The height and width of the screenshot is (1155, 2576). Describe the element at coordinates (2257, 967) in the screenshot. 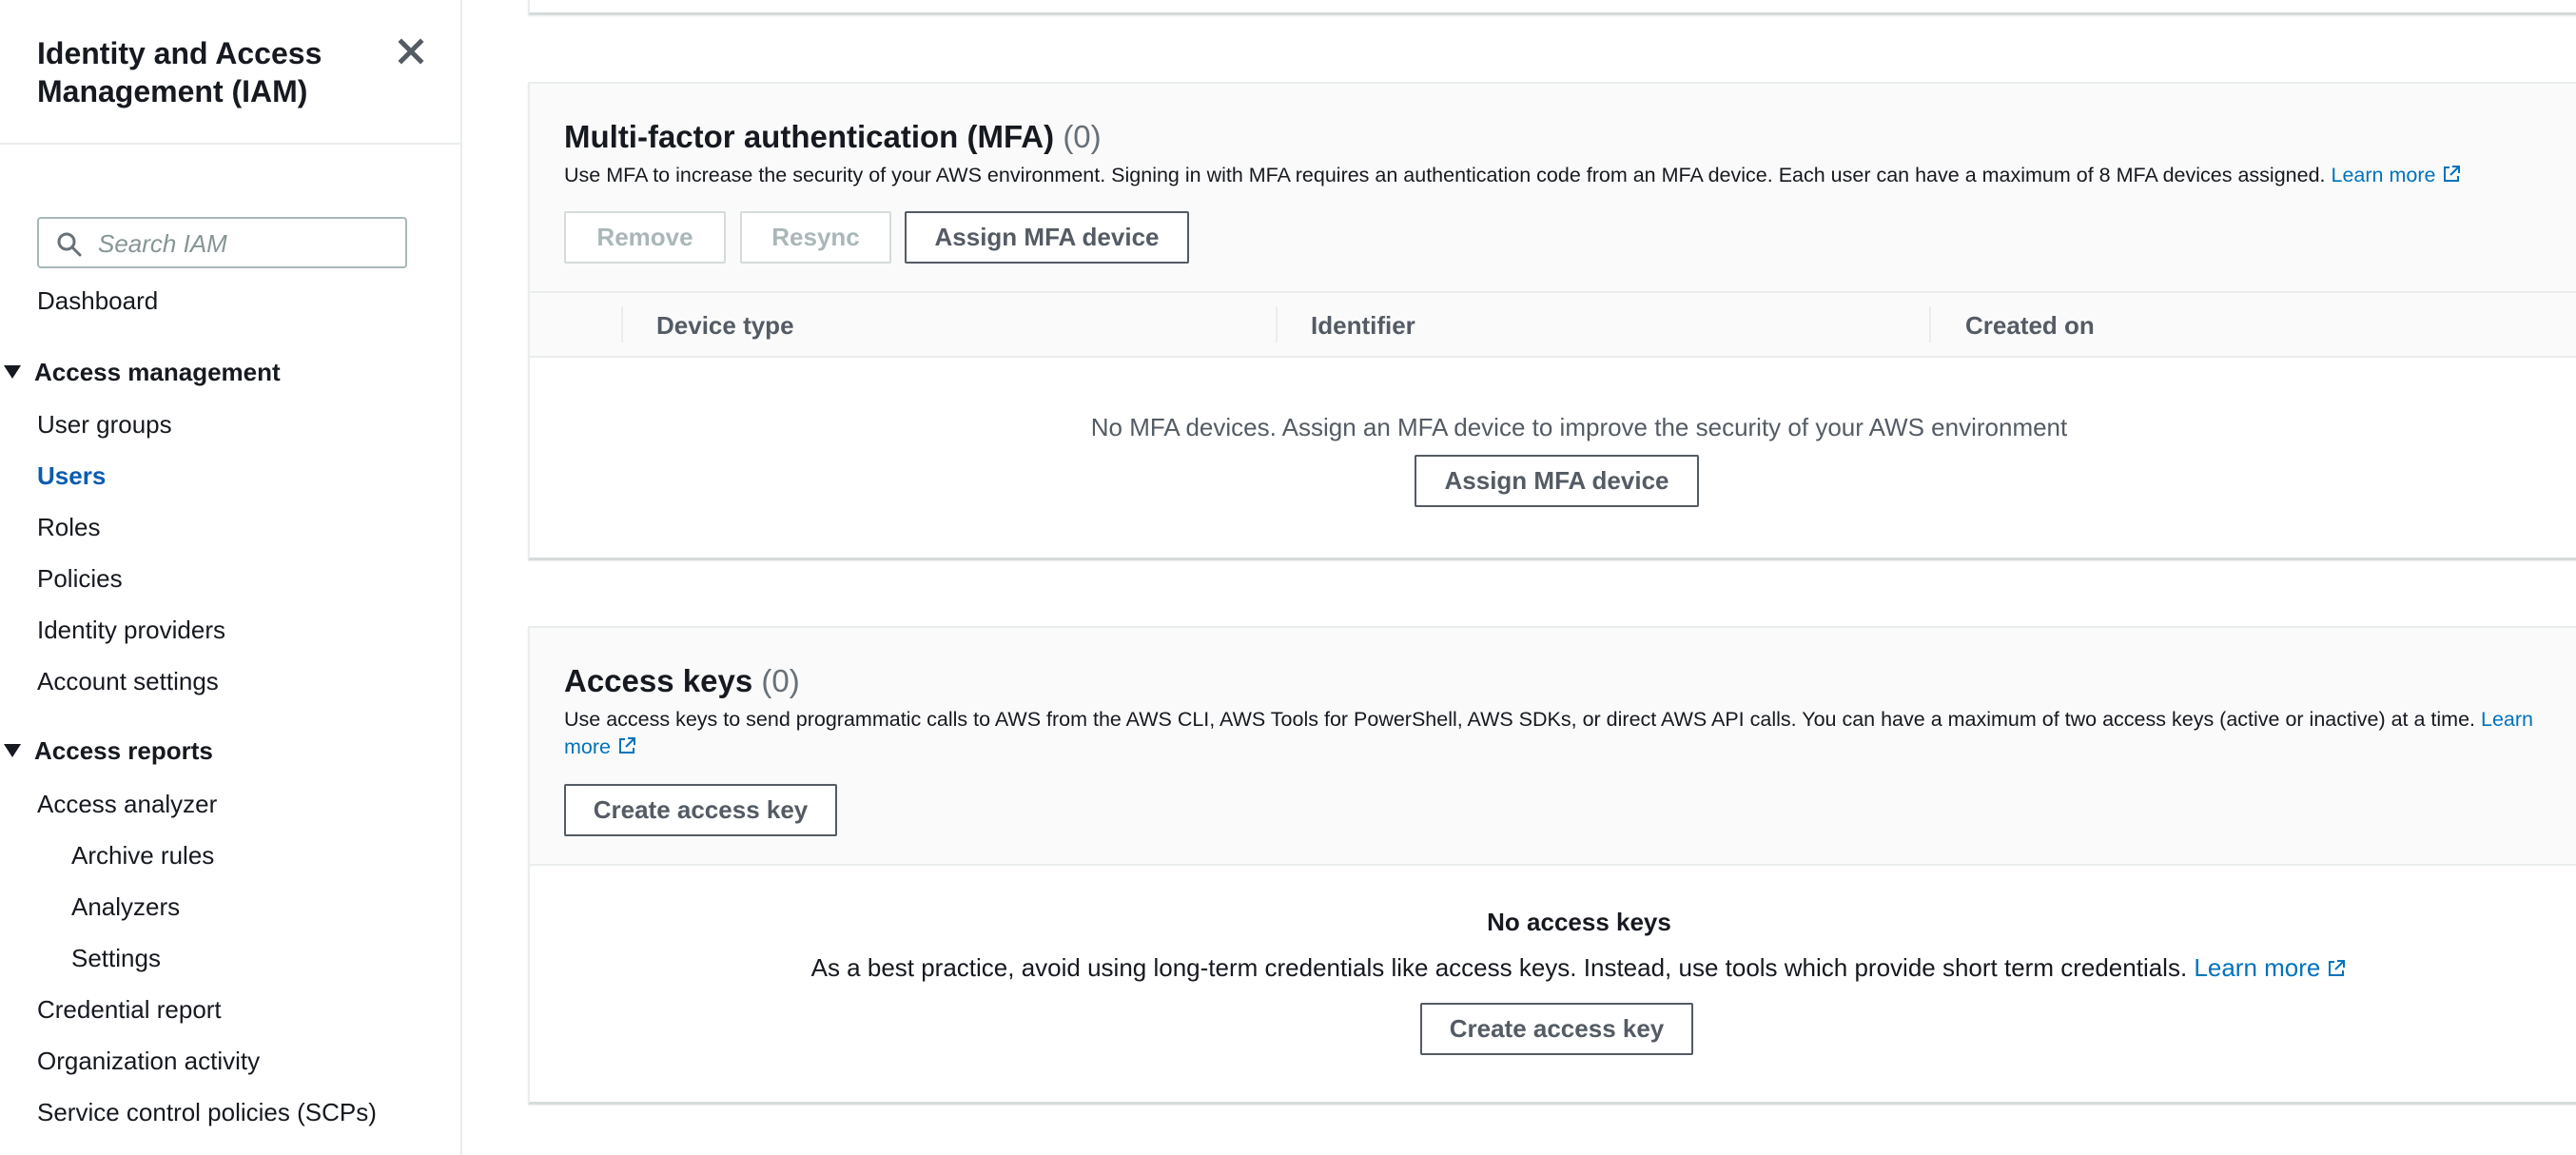

I see `access-keys-empty-learn-more-label: Learn more` at that location.